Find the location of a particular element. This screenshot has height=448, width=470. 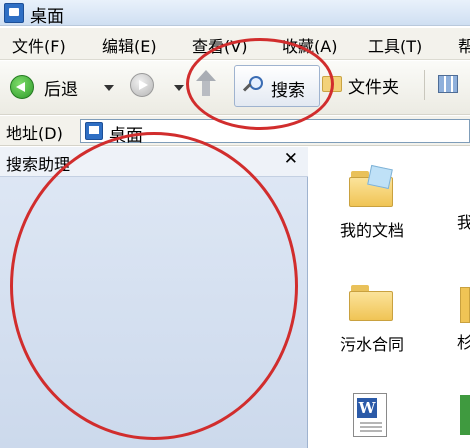

address-value: 桌面 is located at coordinates (126, 136).